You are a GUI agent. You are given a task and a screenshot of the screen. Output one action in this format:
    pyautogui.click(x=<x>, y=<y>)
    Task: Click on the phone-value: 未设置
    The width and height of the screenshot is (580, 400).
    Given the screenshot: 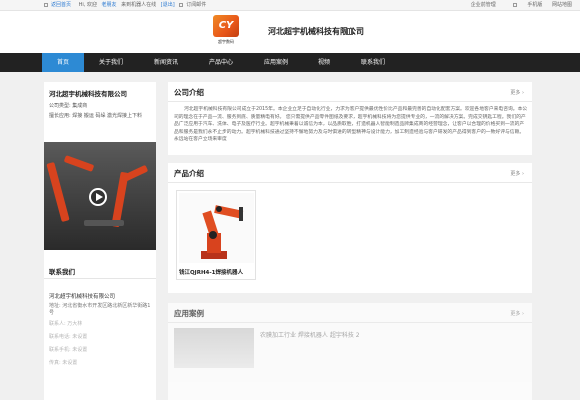 What is the action you would take?
    pyautogui.click(x=80, y=337)
    